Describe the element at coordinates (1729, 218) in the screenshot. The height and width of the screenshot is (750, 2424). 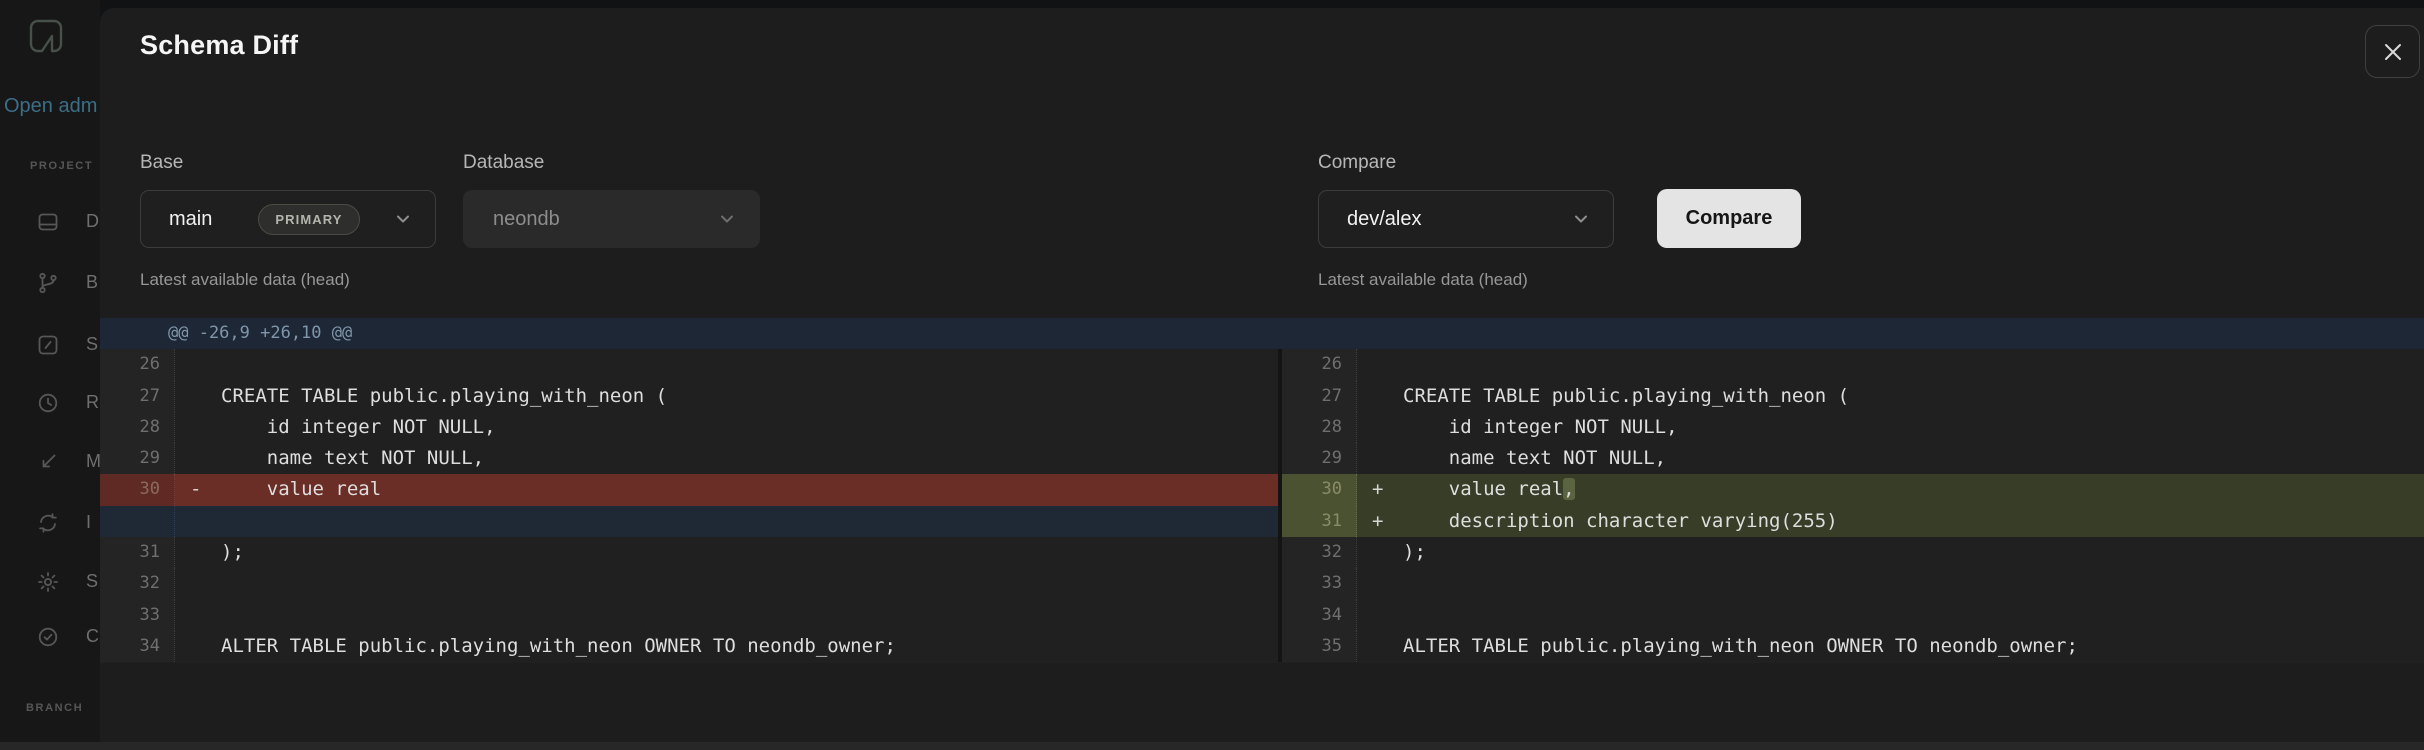
I see `compare-button: Compare` at that location.